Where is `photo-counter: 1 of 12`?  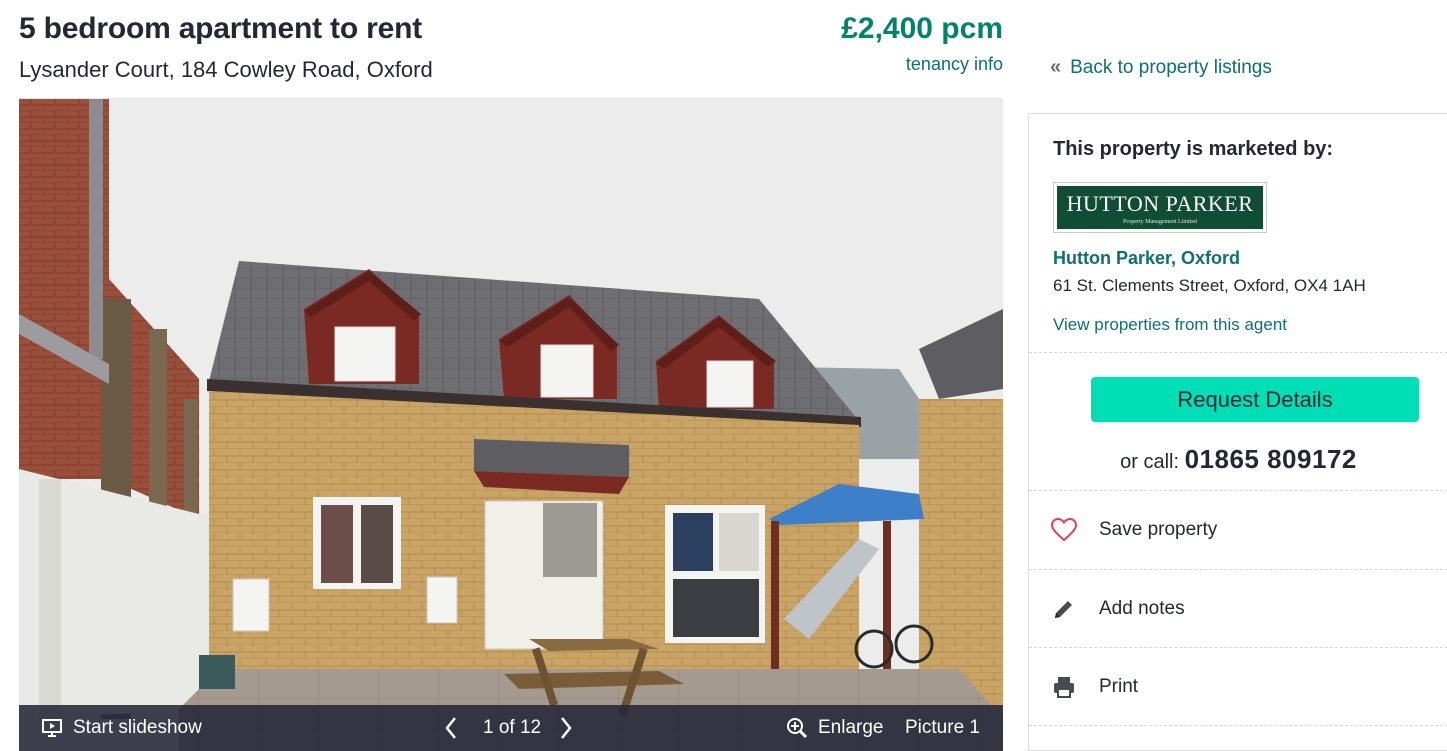
photo-counter: 1 of 12 is located at coordinates (512, 727).